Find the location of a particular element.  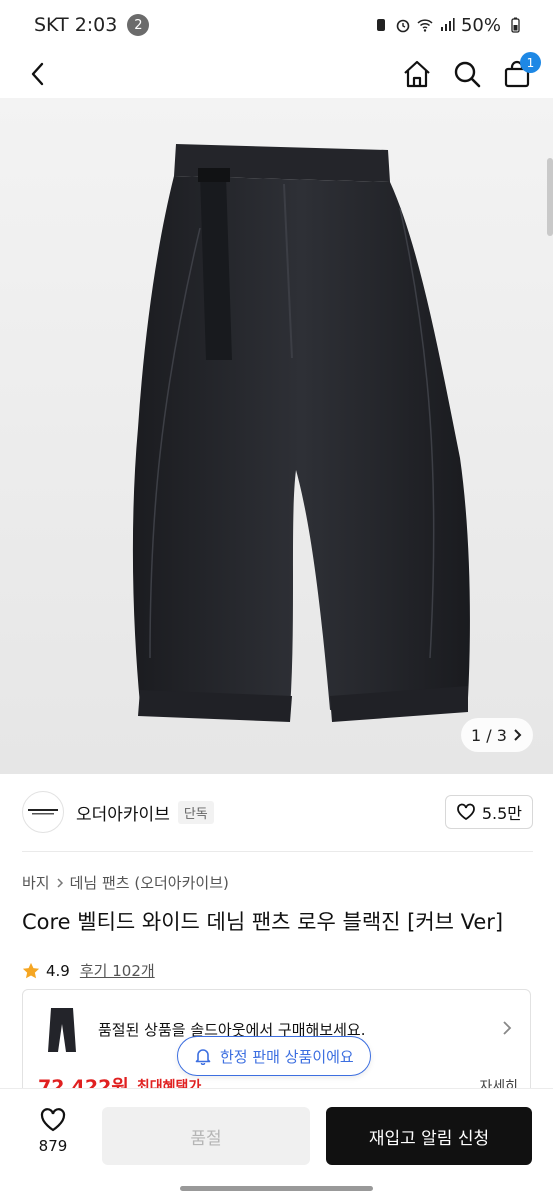

brand-name: 오더아카이브 is located at coordinates (123, 812).